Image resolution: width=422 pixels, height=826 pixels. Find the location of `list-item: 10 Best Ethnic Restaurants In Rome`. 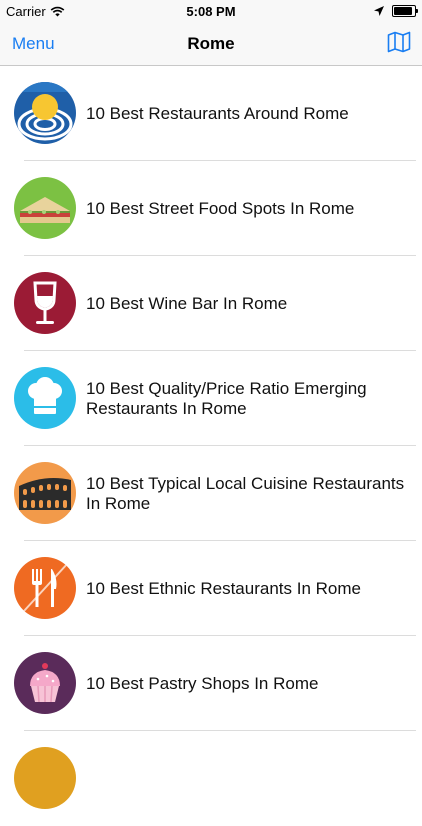

list-item: 10 Best Ethnic Restaurants In Rome is located at coordinates (211, 588).